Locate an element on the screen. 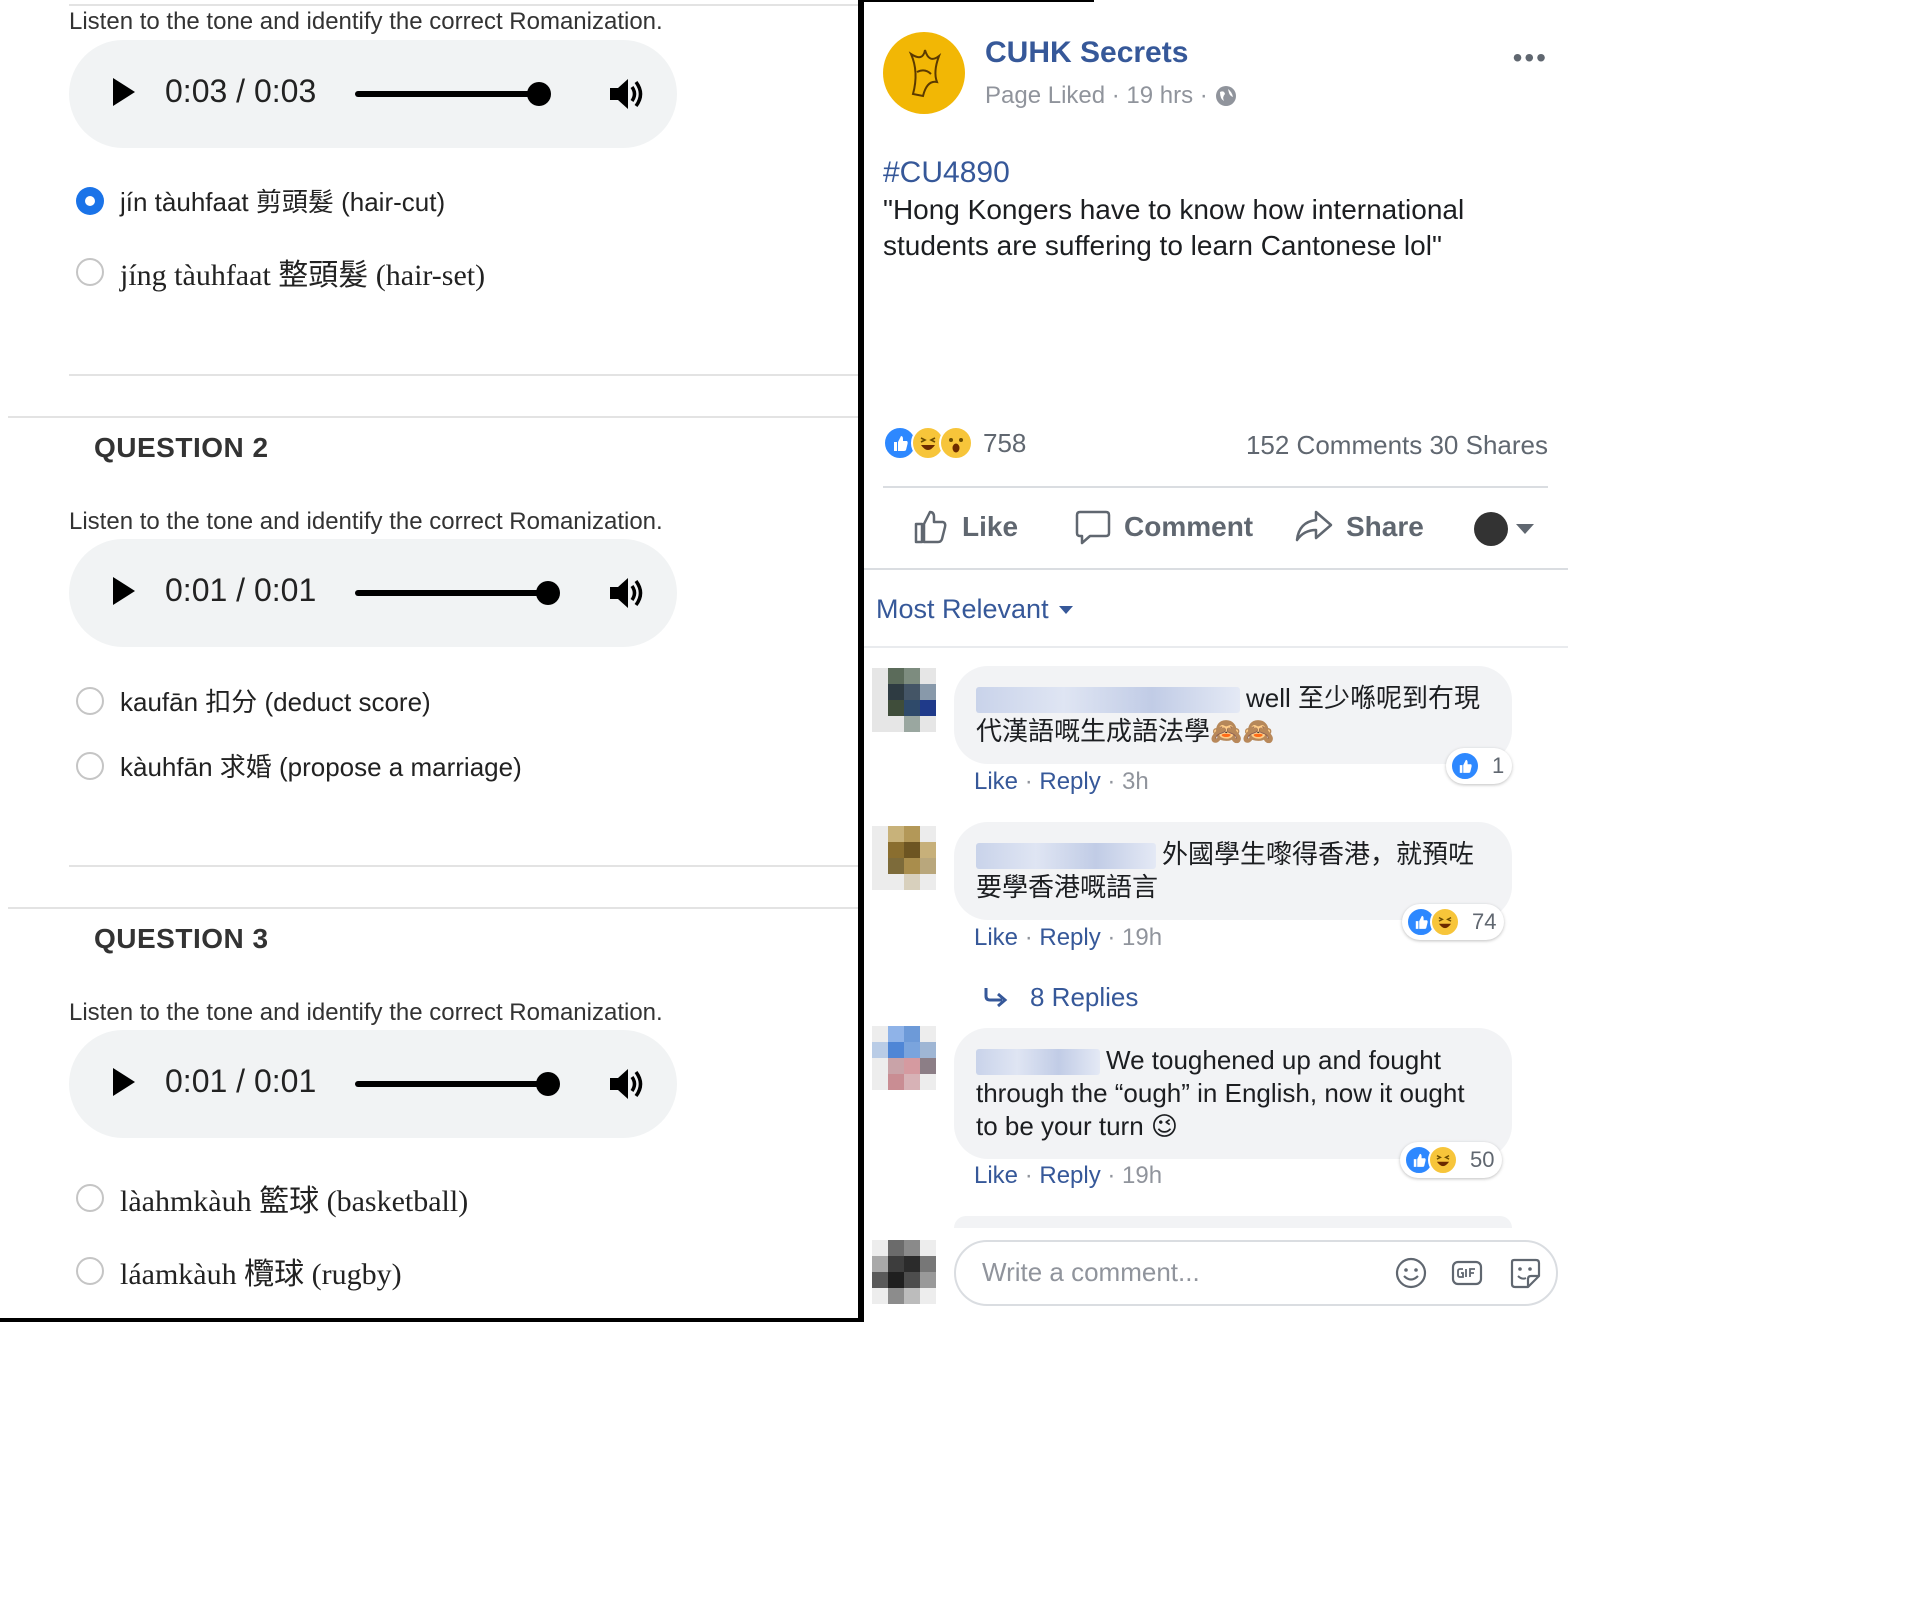 This screenshot has height=1619, width=1920. comment-reaction-count: 74 is located at coordinates (1484, 921).